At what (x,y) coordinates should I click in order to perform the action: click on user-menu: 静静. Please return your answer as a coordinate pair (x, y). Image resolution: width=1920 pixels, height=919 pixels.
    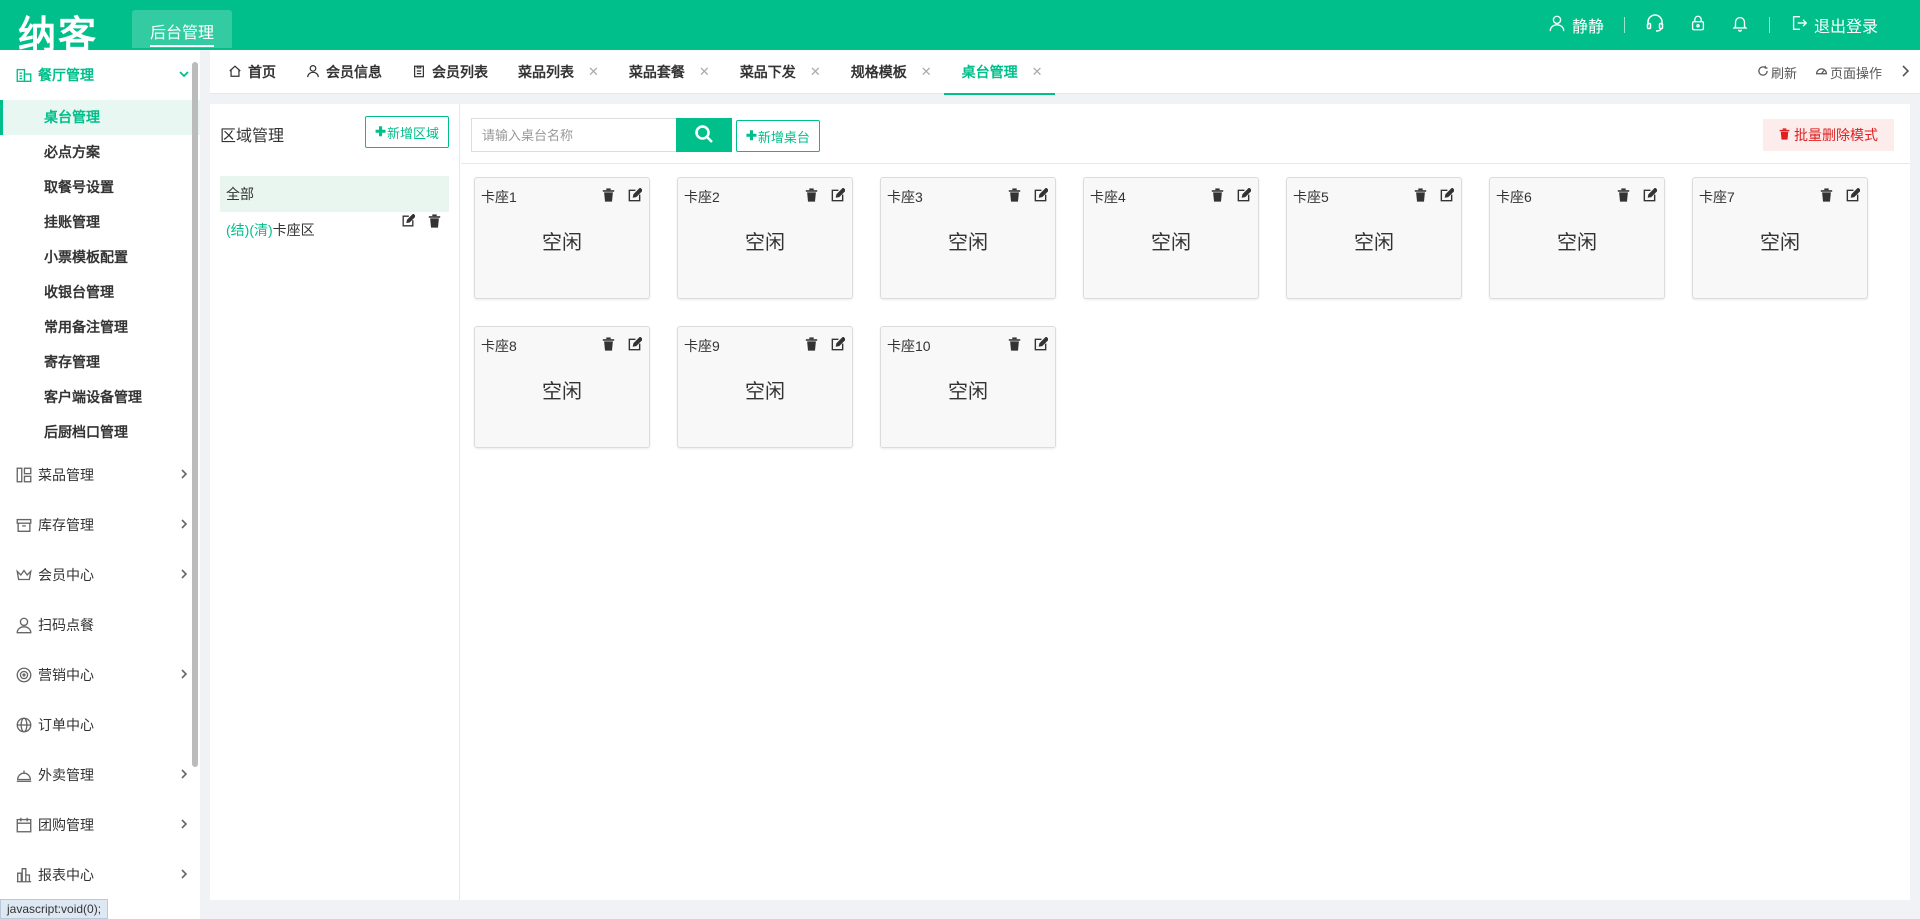
    Looking at the image, I should click on (1576, 25).